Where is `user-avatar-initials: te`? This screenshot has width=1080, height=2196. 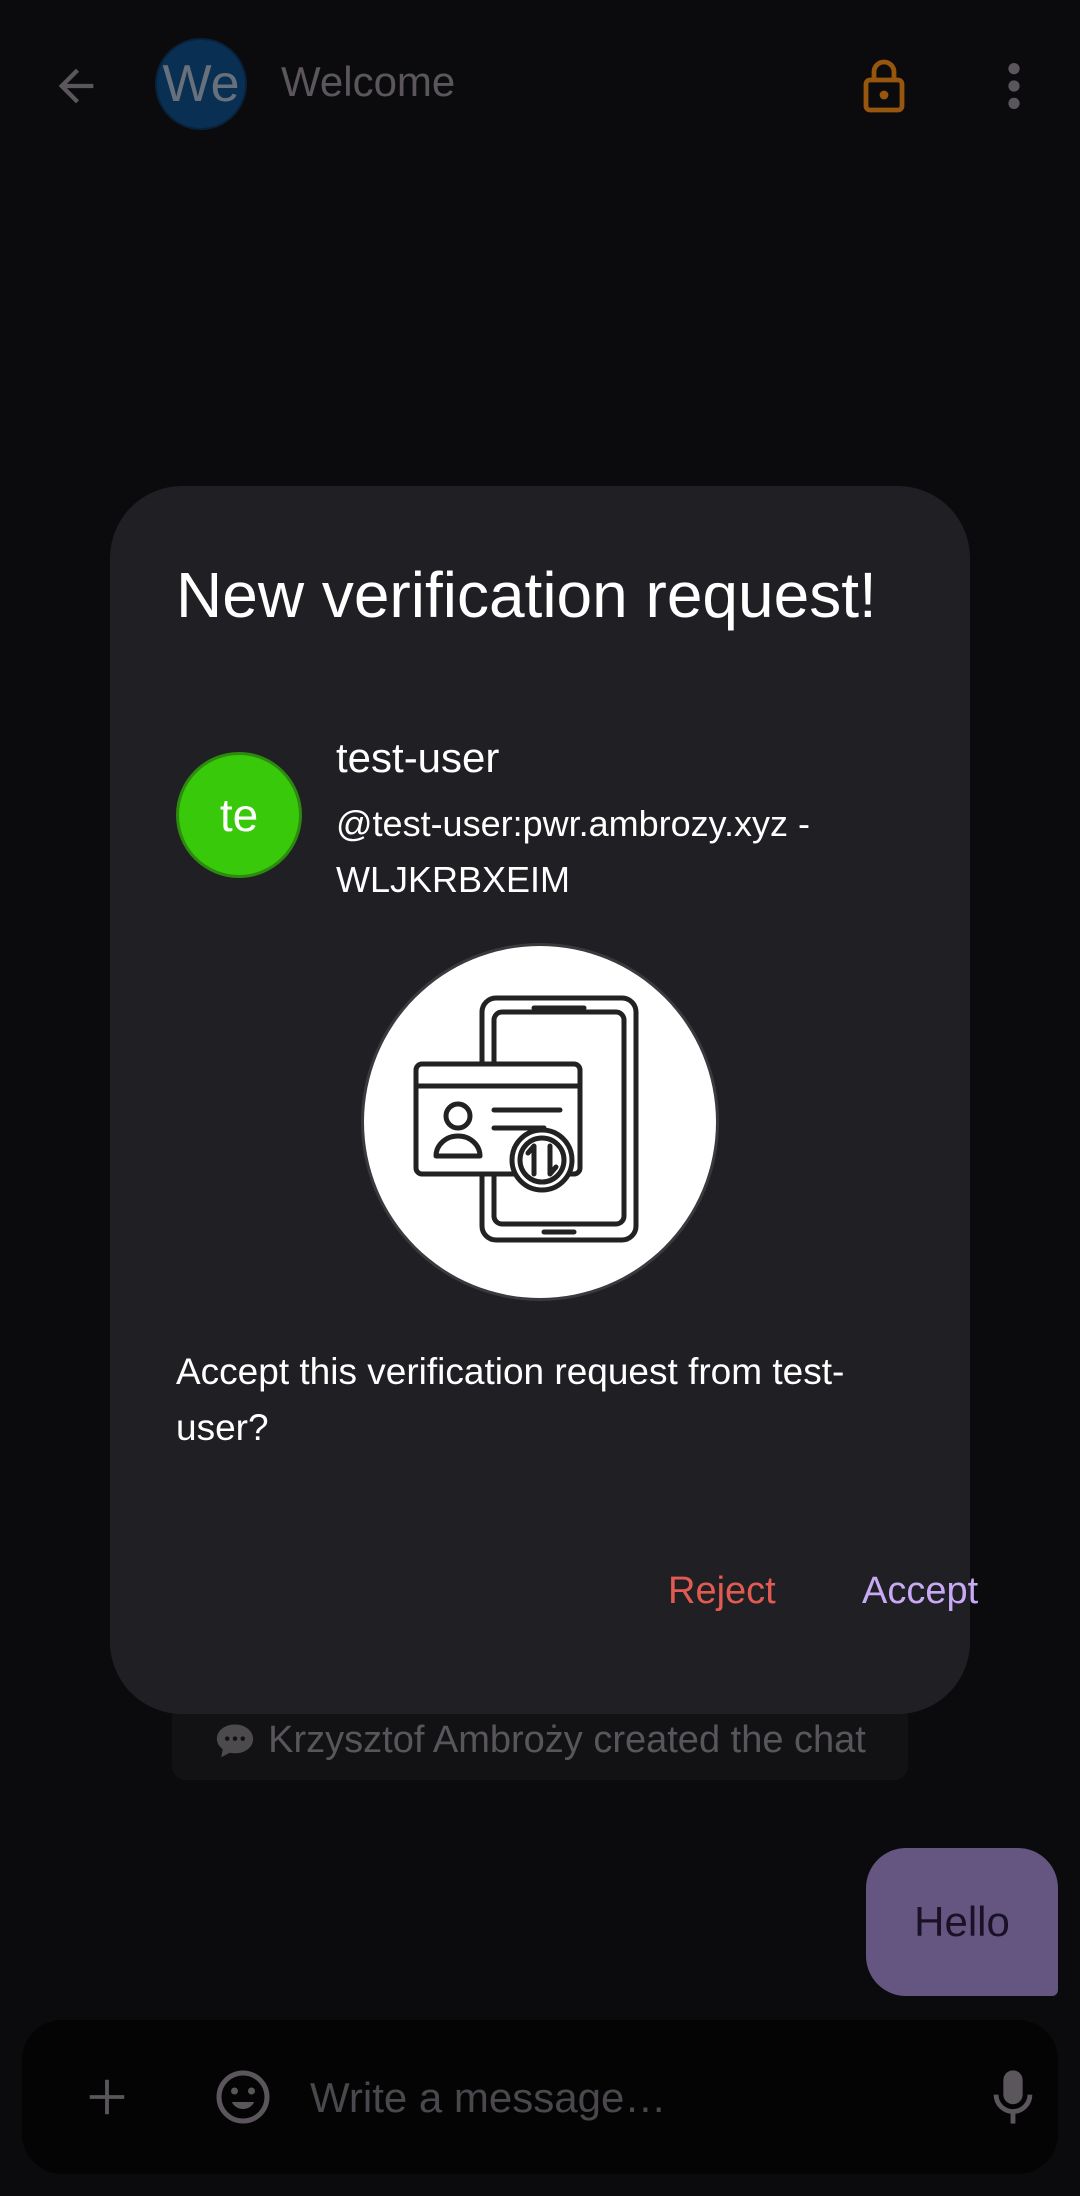
user-avatar-initials: te is located at coordinates (239, 815).